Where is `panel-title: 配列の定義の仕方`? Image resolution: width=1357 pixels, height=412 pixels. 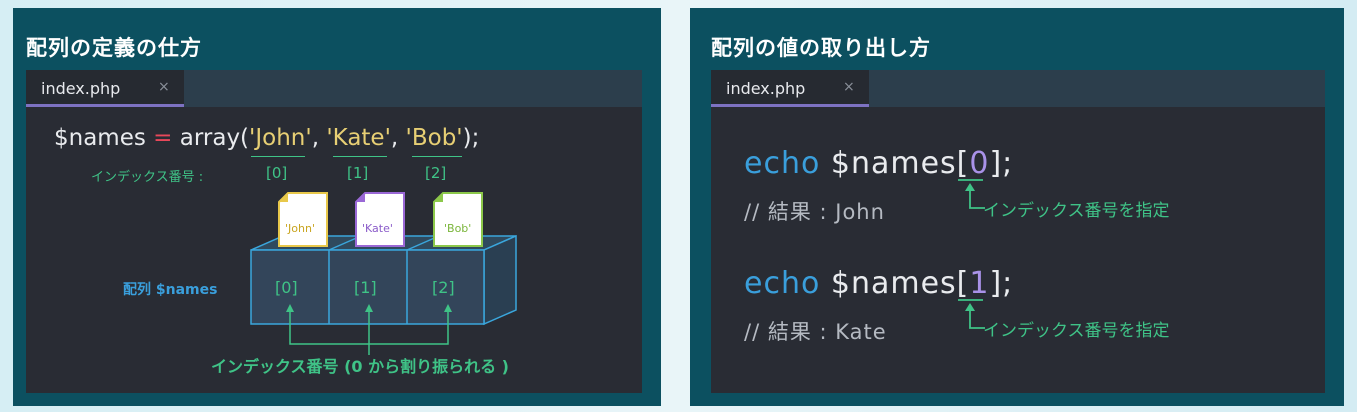 panel-title: 配列の定義の仕方 is located at coordinates (114, 48).